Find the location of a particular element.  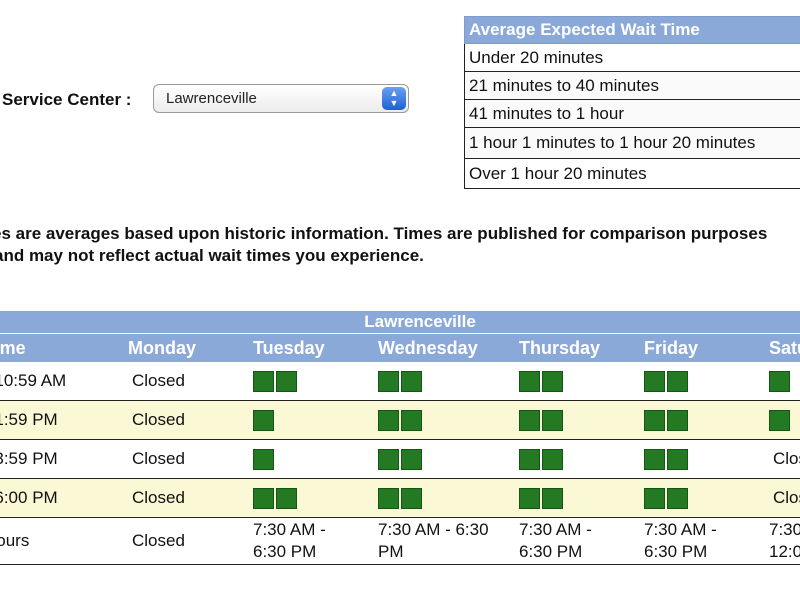

column-header-saturday: Saturday is located at coordinates (782, 347).